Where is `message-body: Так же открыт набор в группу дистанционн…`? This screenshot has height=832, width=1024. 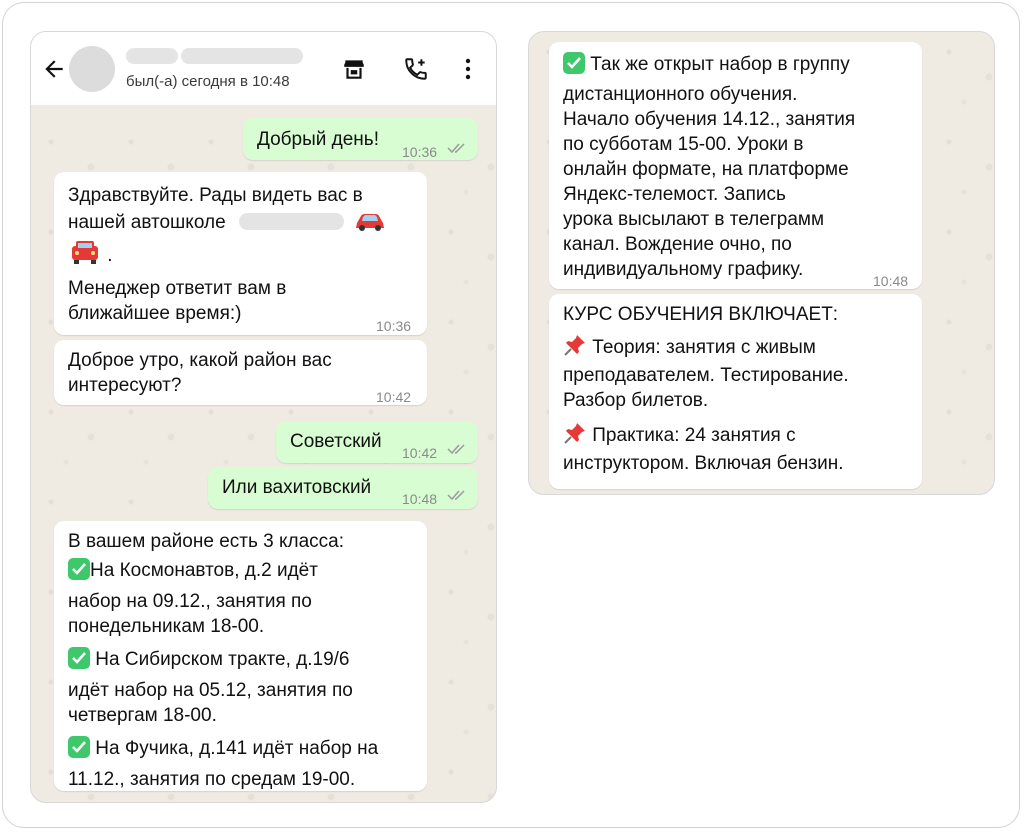 message-body: Так же открыт набор в группу дистанционн… is located at coordinates (709, 167).